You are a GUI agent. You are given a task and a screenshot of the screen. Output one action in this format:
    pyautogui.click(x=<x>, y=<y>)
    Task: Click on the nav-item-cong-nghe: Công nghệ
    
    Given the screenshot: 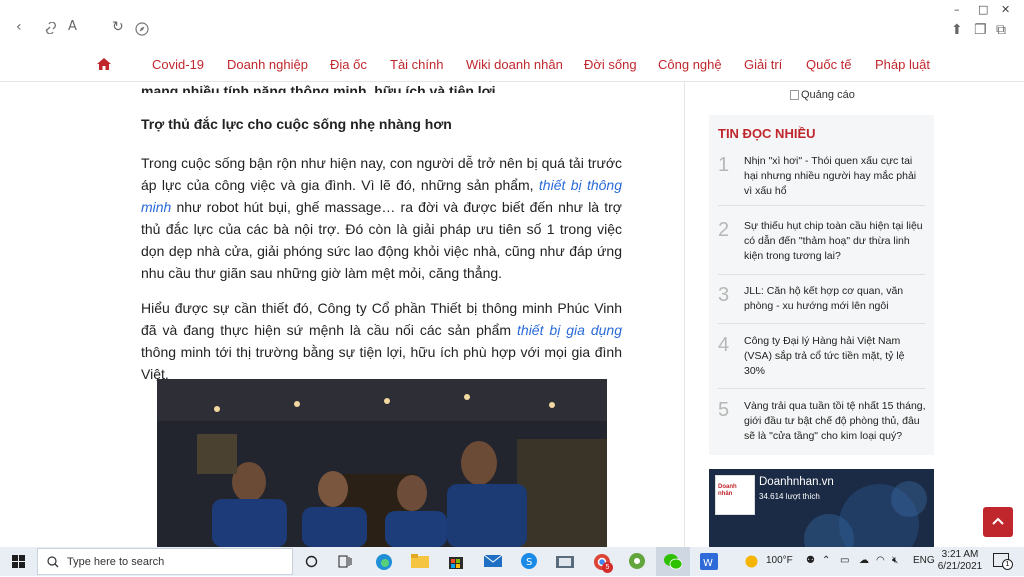 What is the action you would take?
    pyautogui.click(x=690, y=64)
    